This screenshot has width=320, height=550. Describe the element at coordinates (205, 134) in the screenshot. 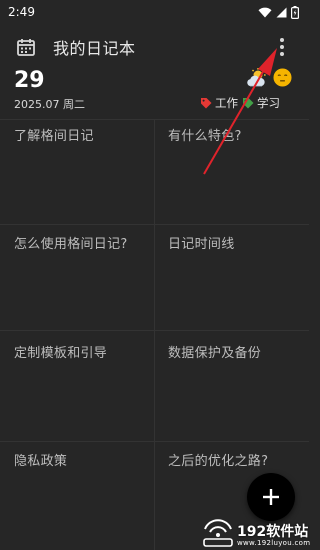

I see `grid-cell: 有什么特色?` at that location.